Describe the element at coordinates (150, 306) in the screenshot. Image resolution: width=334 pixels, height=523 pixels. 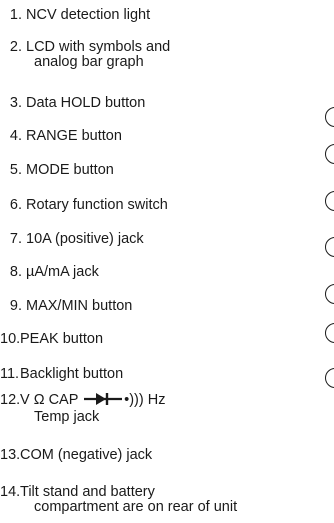
I see `legend-item-9: 9. MAX/MIN button` at that location.